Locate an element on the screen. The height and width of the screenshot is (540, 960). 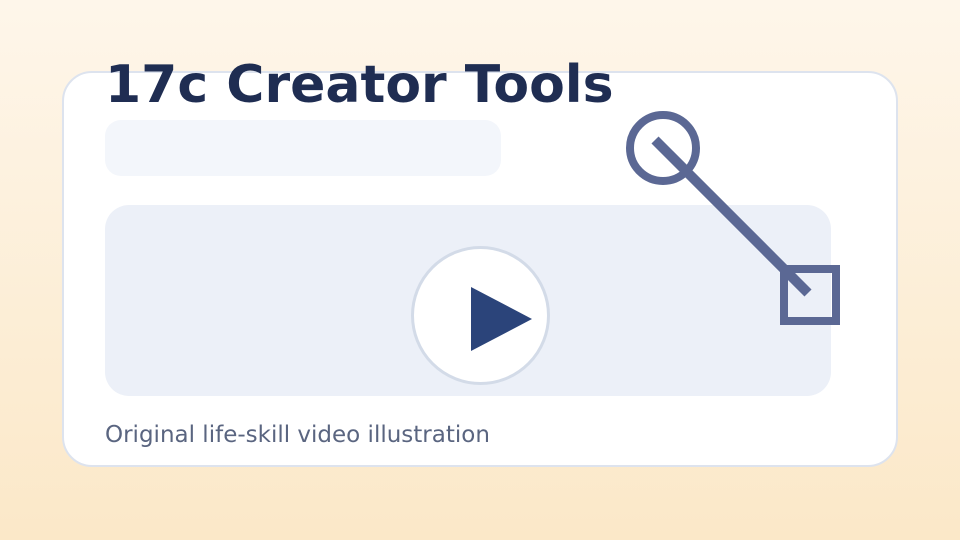
video-caption: Original life-skill video illustration is located at coordinates (297, 435).